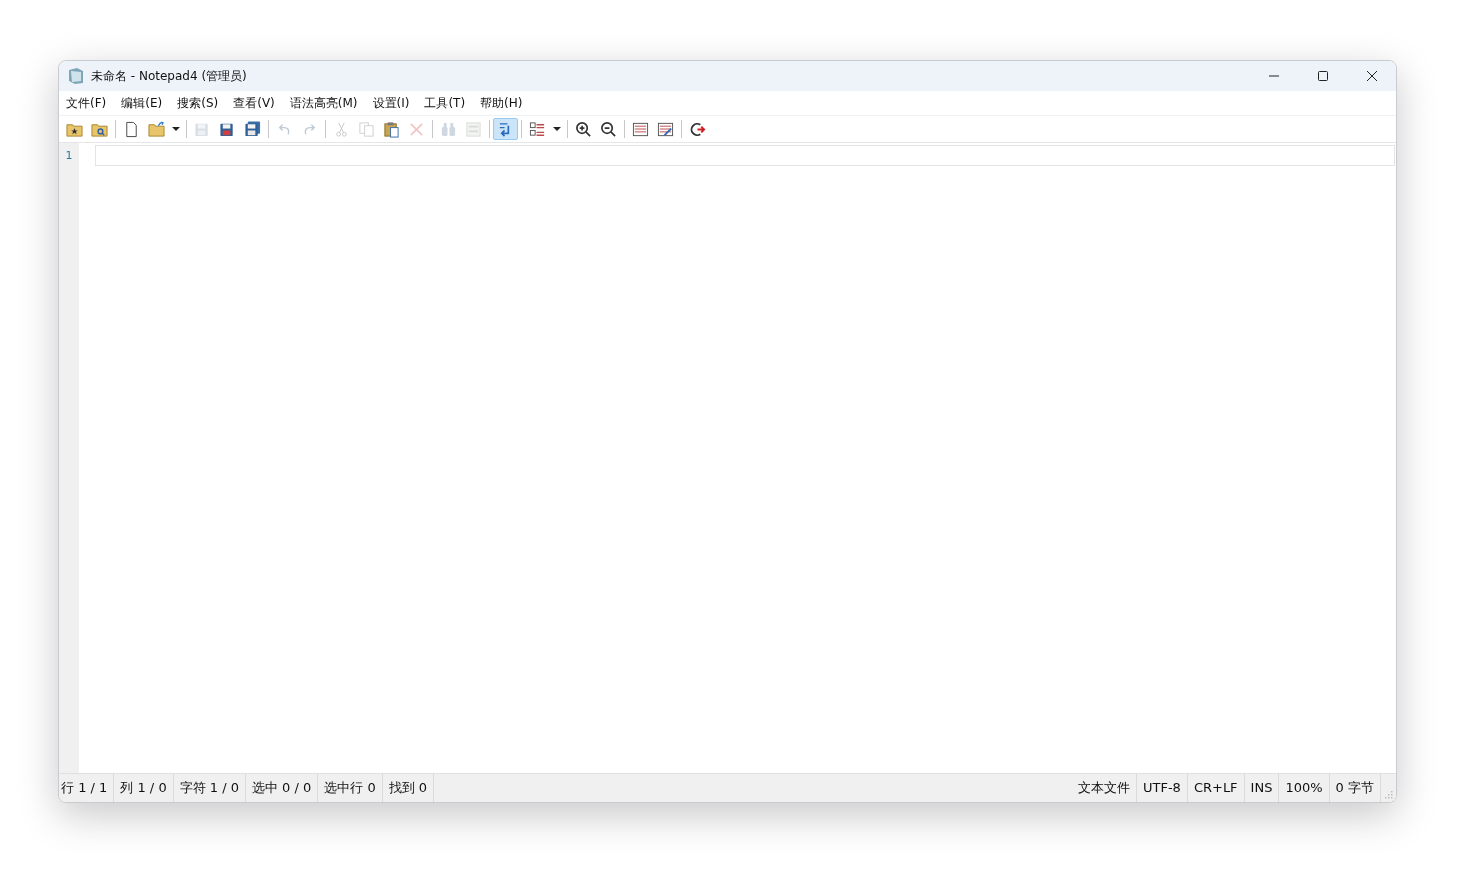  What do you see at coordinates (448, 129) in the screenshot?
I see `binoculars-icon` at bounding box center [448, 129].